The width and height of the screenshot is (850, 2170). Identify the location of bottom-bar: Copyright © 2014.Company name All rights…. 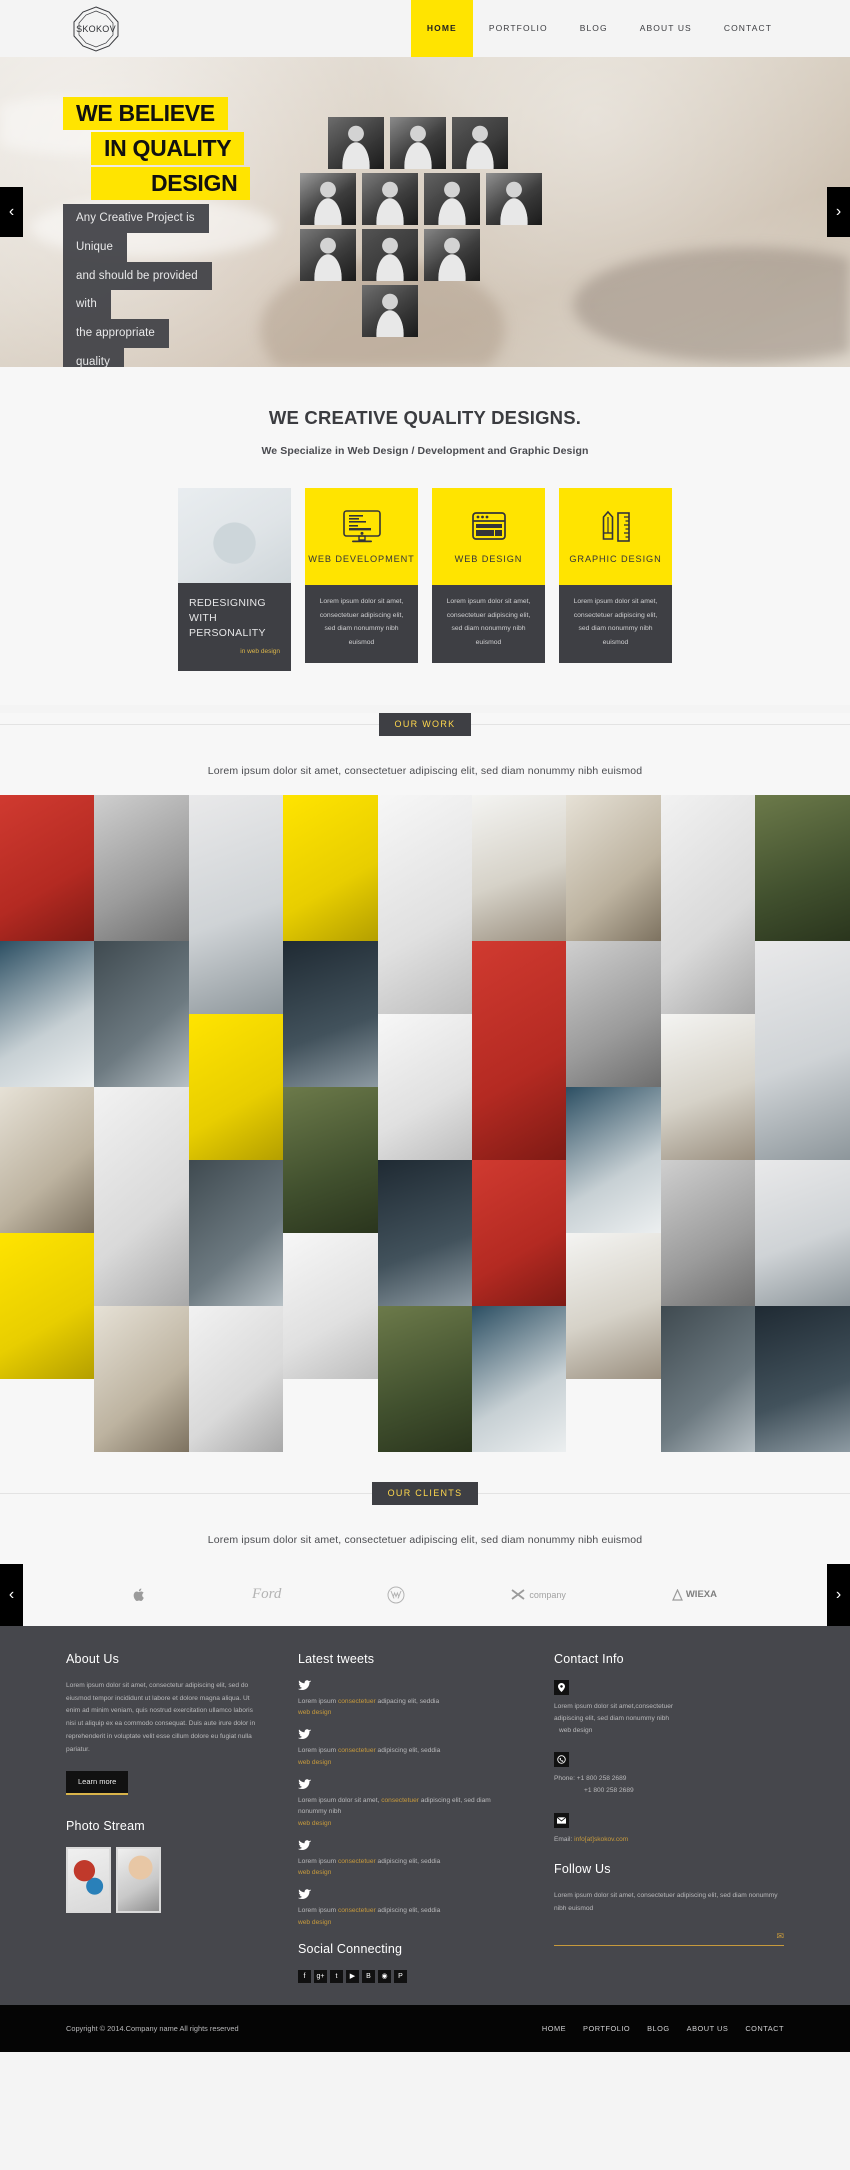
(425, 2028).